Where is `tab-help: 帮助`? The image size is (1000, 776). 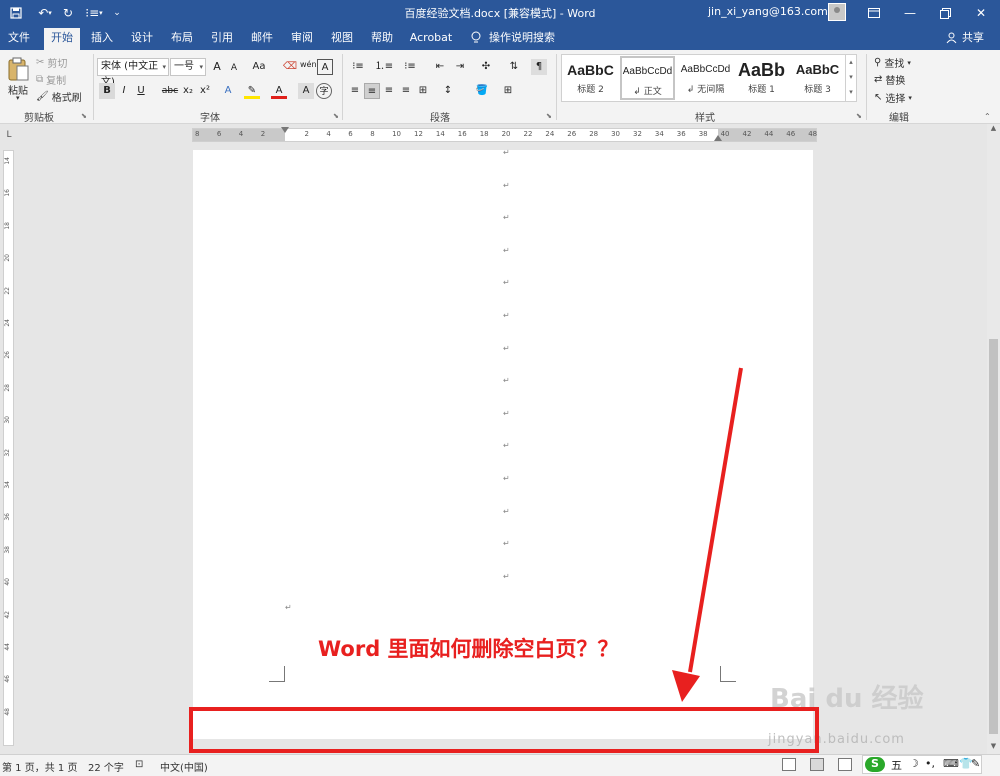
tab-help: 帮助 is located at coordinates (382, 38).